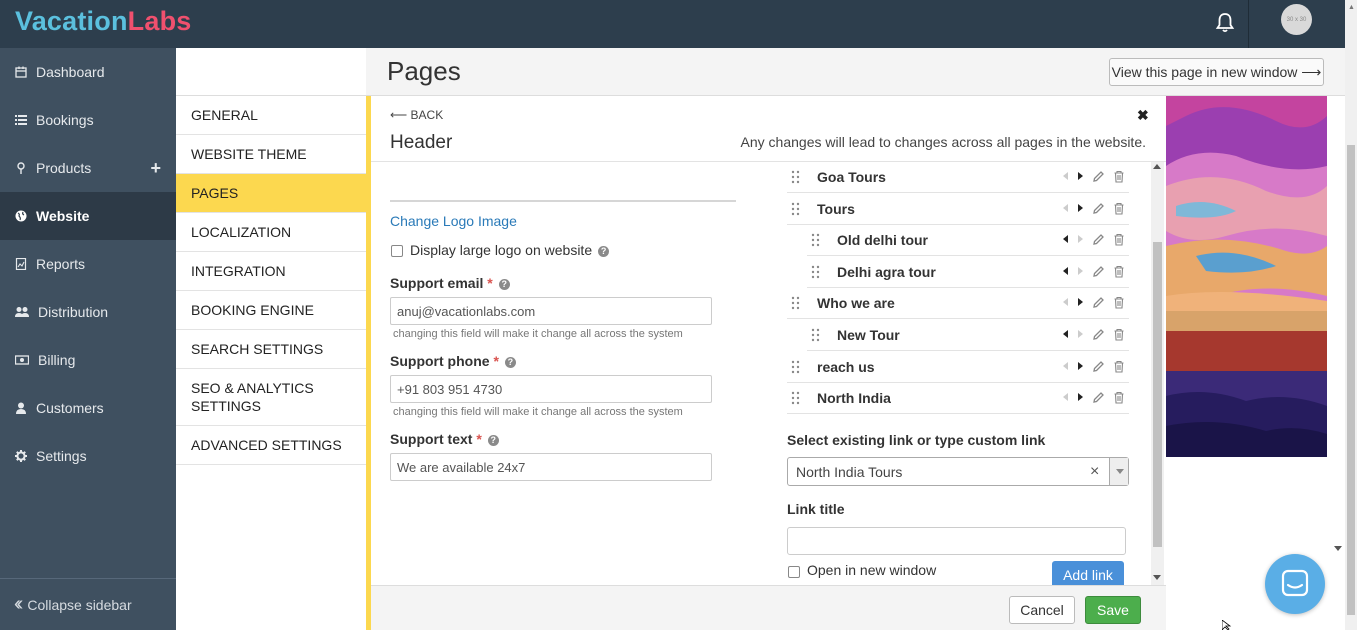 Image resolution: width=1357 pixels, height=630 pixels. What do you see at coordinates (1113, 610) in the screenshot?
I see `save-button: Save` at bounding box center [1113, 610].